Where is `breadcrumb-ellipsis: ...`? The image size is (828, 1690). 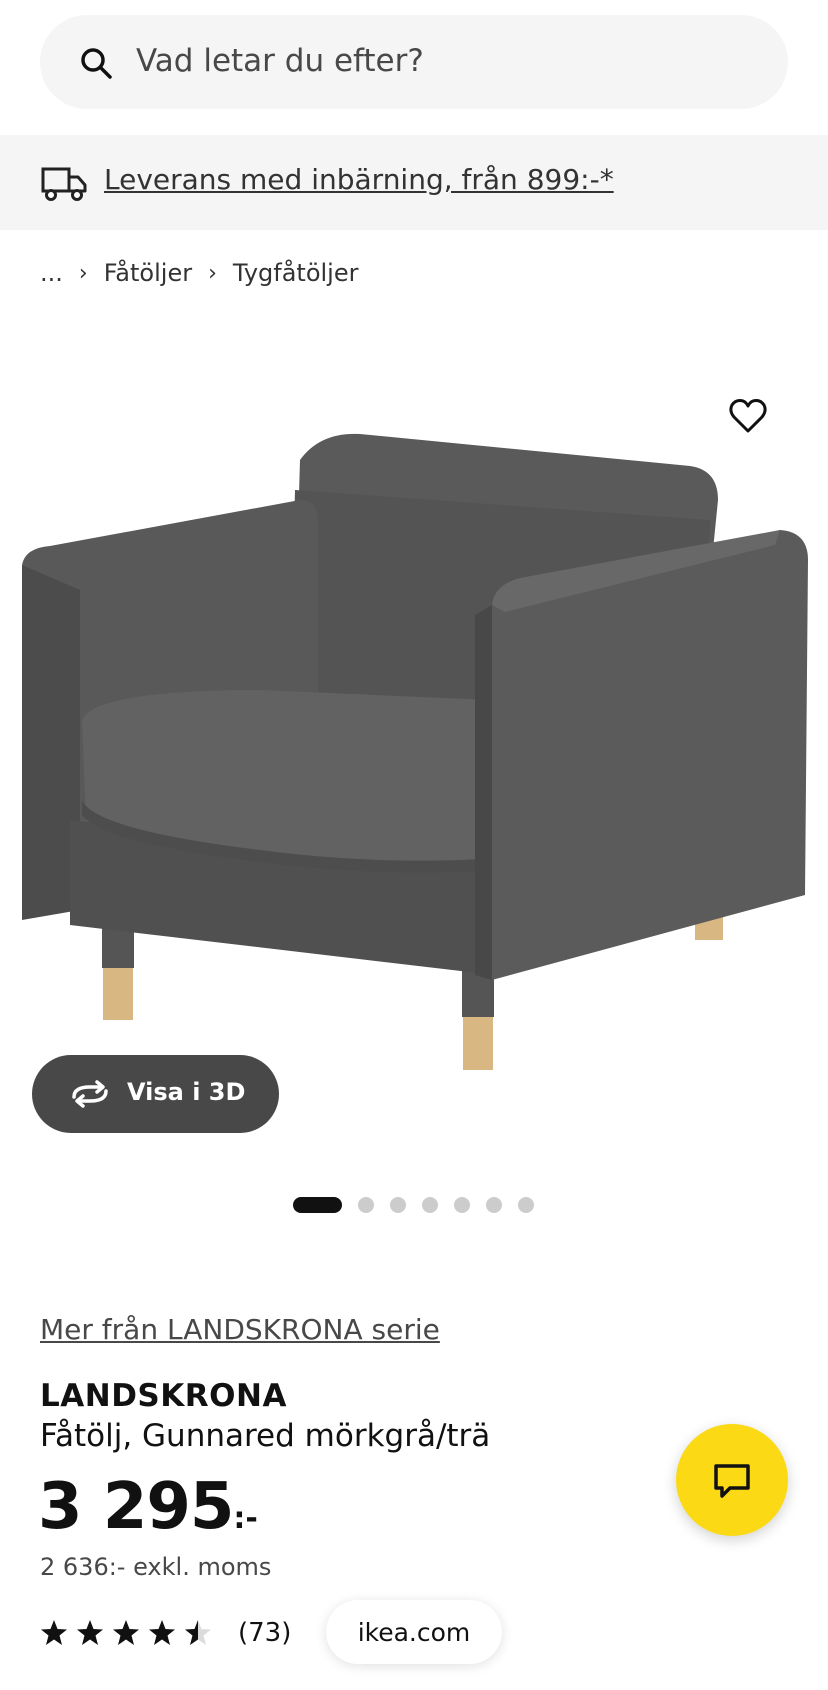
breadcrumb-ellipsis: ... is located at coordinates (51, 273).